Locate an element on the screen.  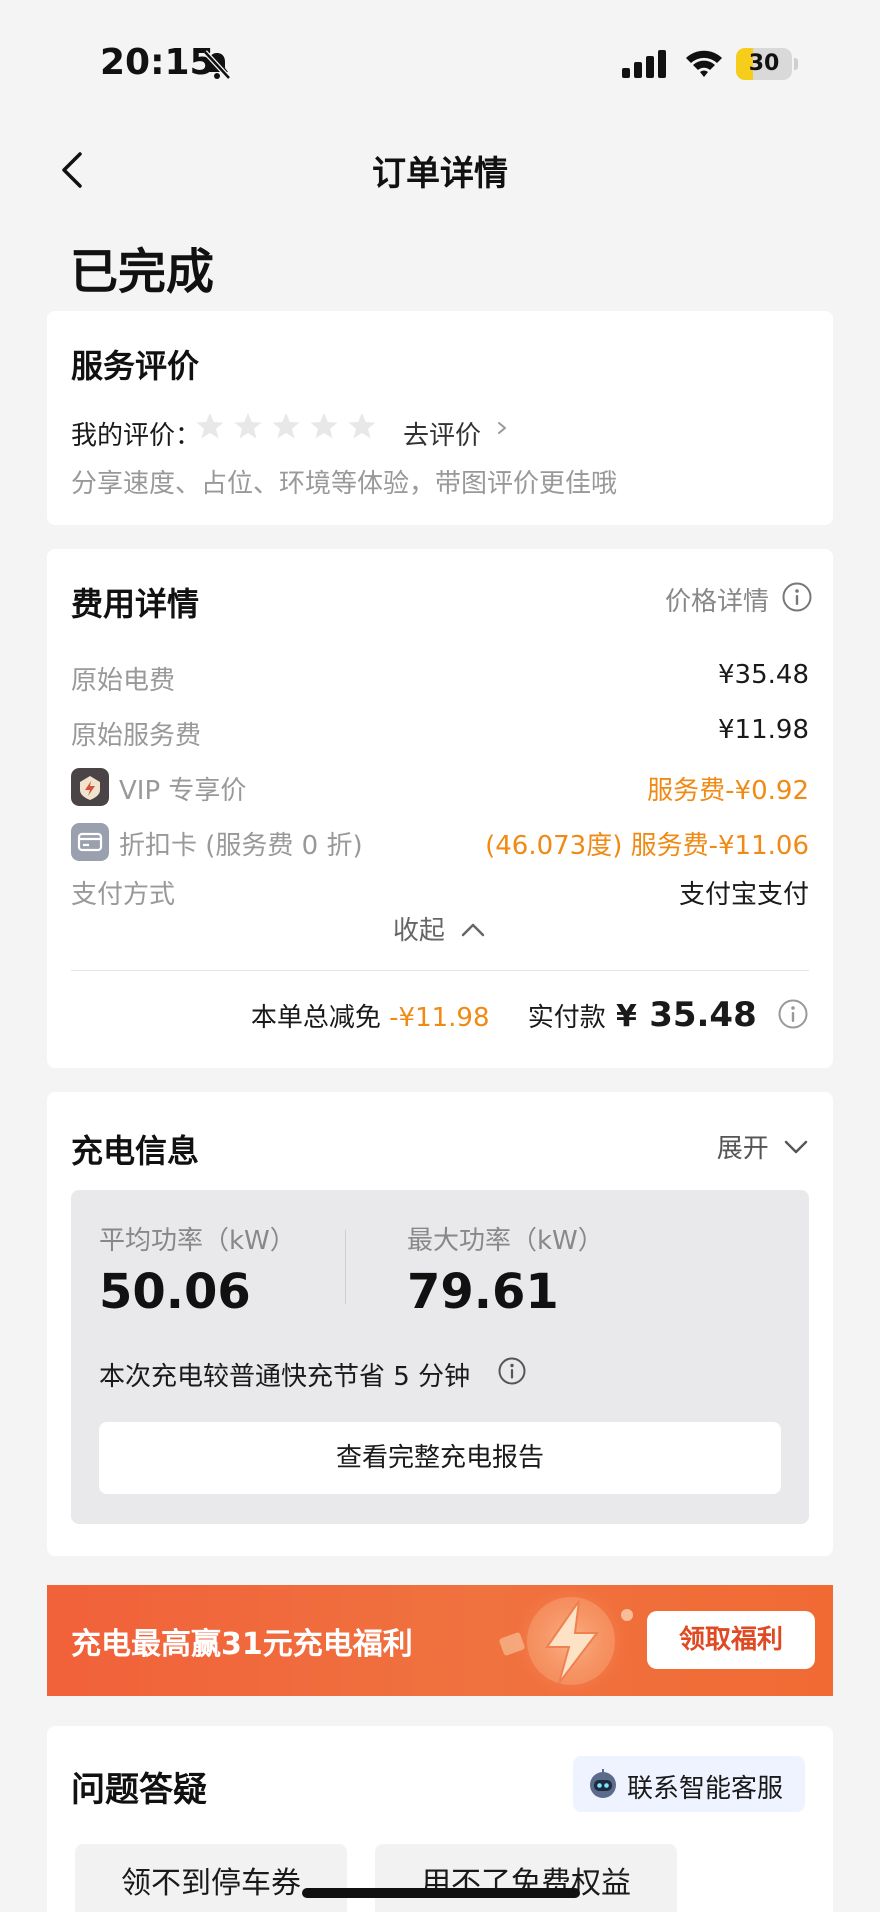
fee-row-label: 原始电费 is located at coordinates (123, 681).